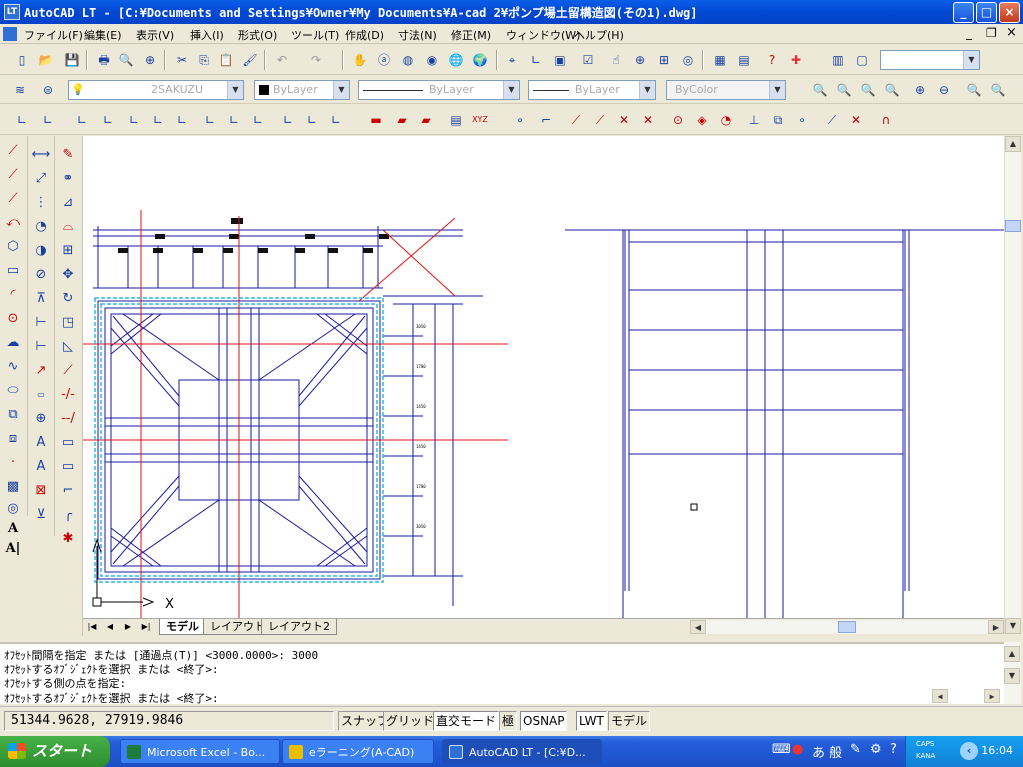  I want to click on linear-dim-icon: ▬, so click(376, 120).